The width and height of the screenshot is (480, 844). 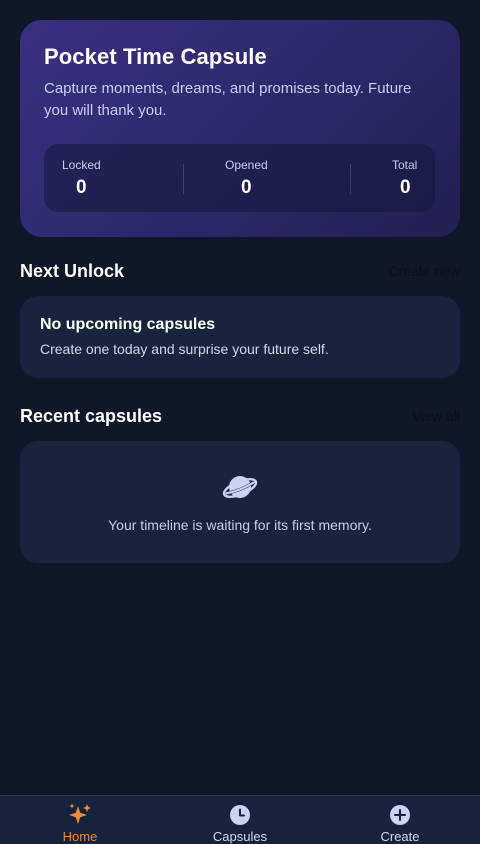 What do you see at coordinates (246, 165) in the screenshot?
I see `stat-opened-label: Opened` at bounding box center [246, 165].